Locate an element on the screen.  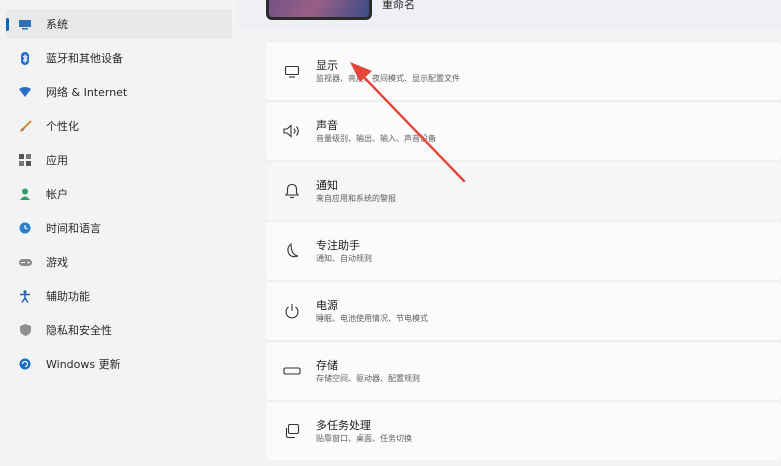
sidebar-item-label: 游戏 is located at coordinates (57, 262).